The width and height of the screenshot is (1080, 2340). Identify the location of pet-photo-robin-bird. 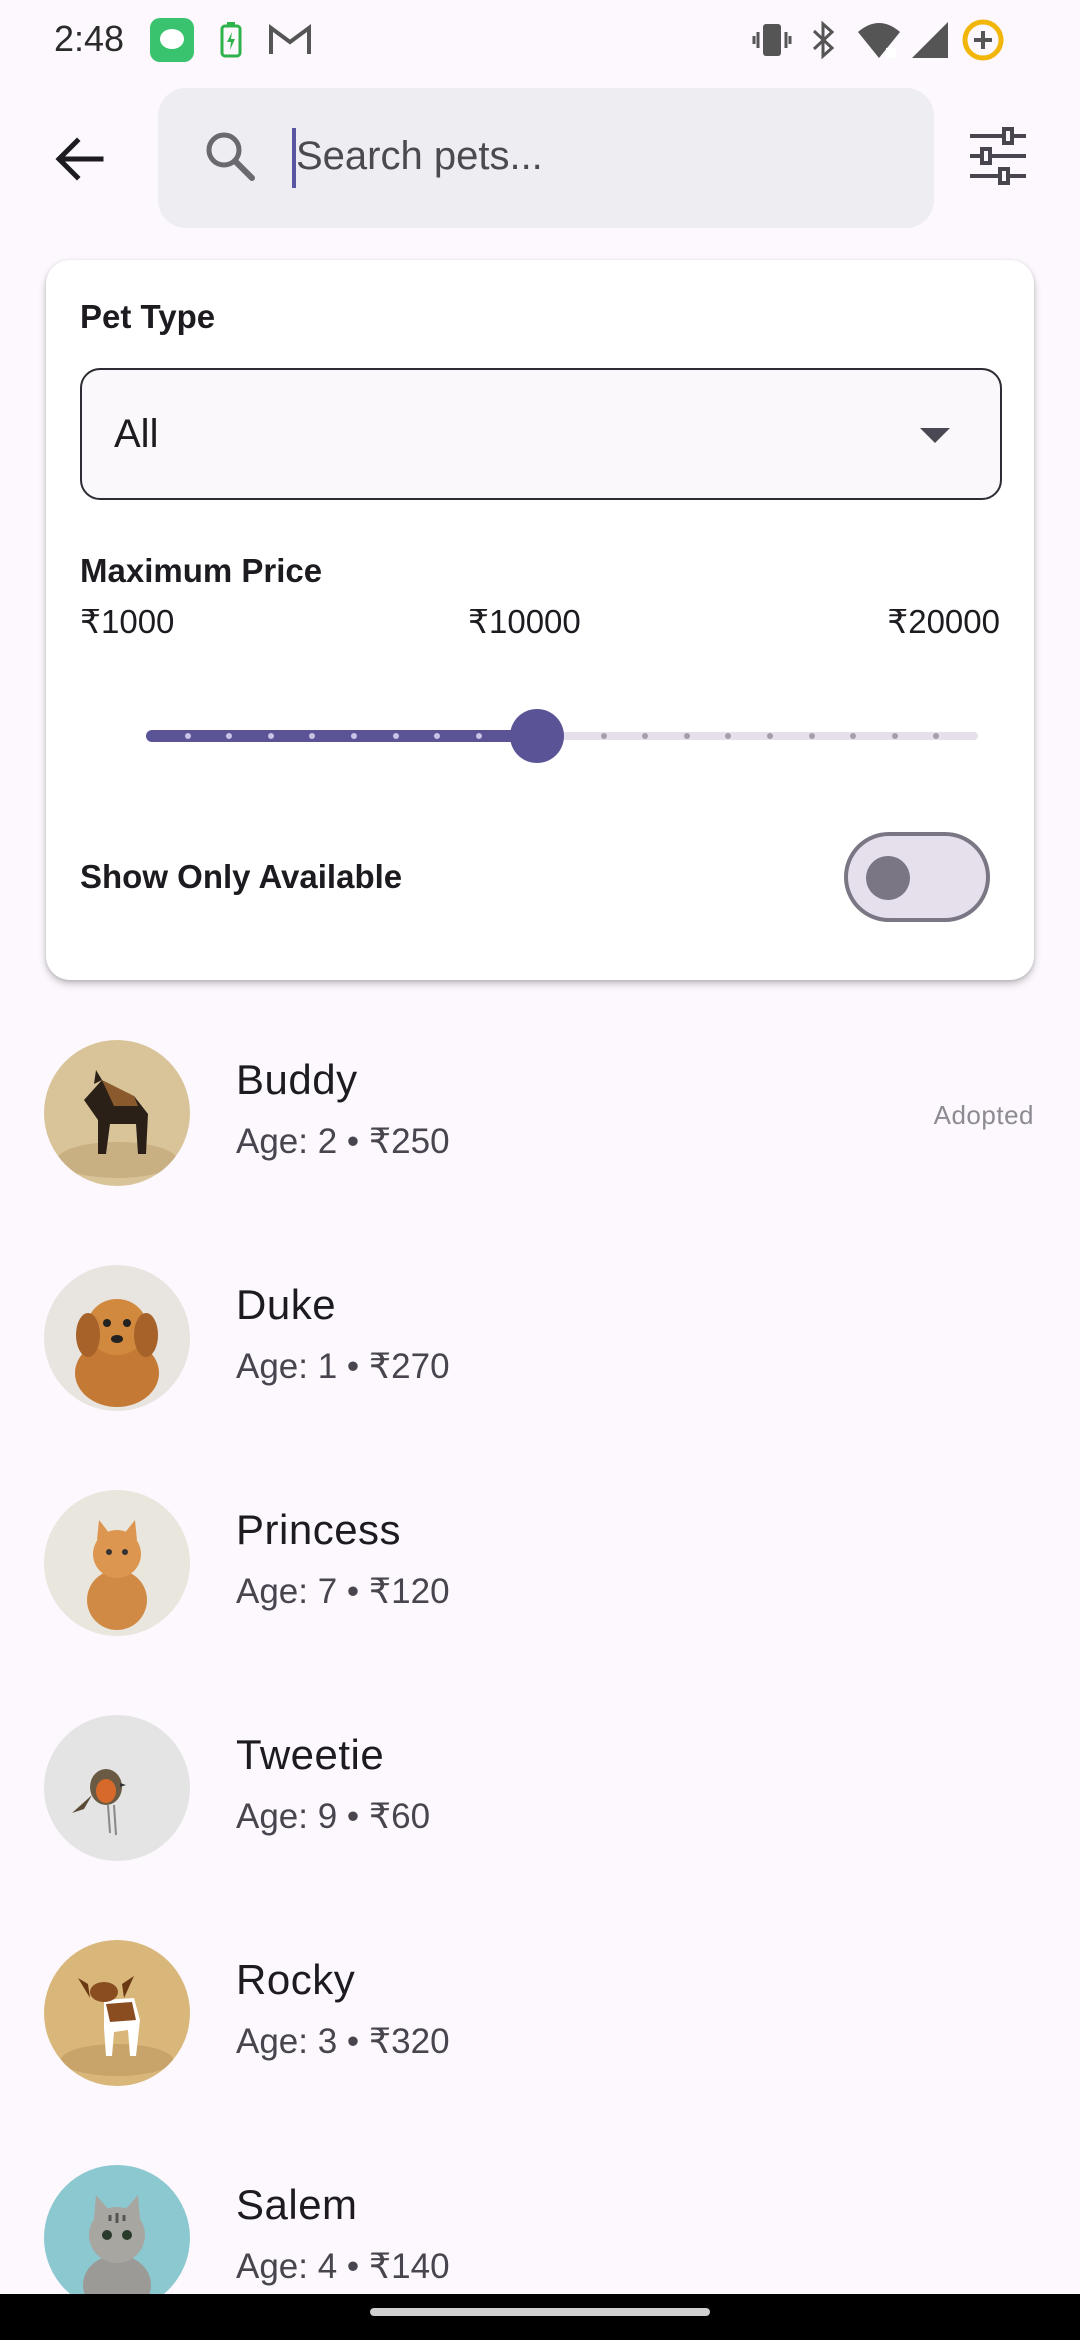
(117, 1788).